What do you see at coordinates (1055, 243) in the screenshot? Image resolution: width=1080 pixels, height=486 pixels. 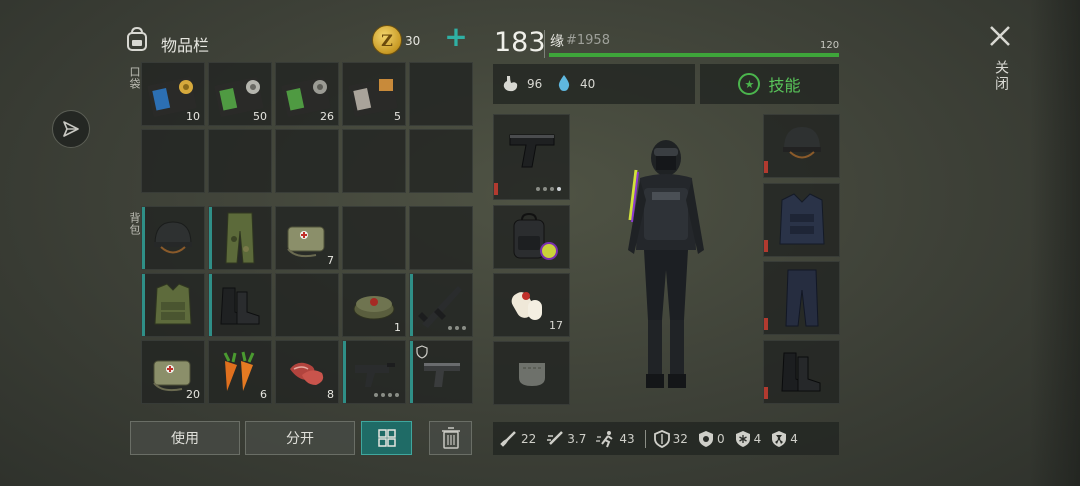 I see `right-edge-shade` at bounding box center [1055, 243].